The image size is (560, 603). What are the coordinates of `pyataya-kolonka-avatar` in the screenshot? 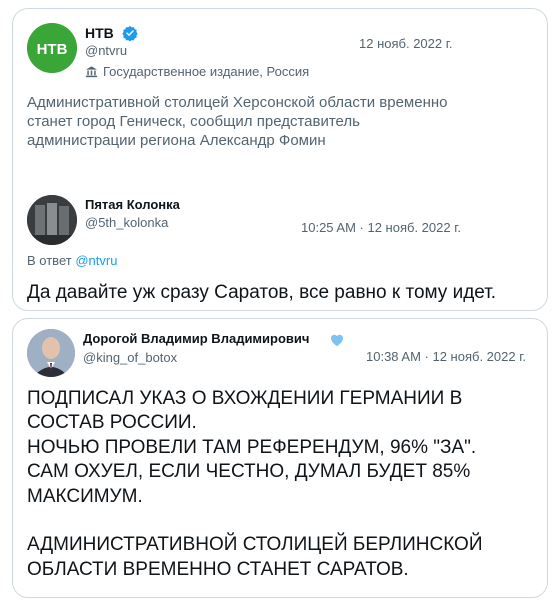 It's located at (52, 220).